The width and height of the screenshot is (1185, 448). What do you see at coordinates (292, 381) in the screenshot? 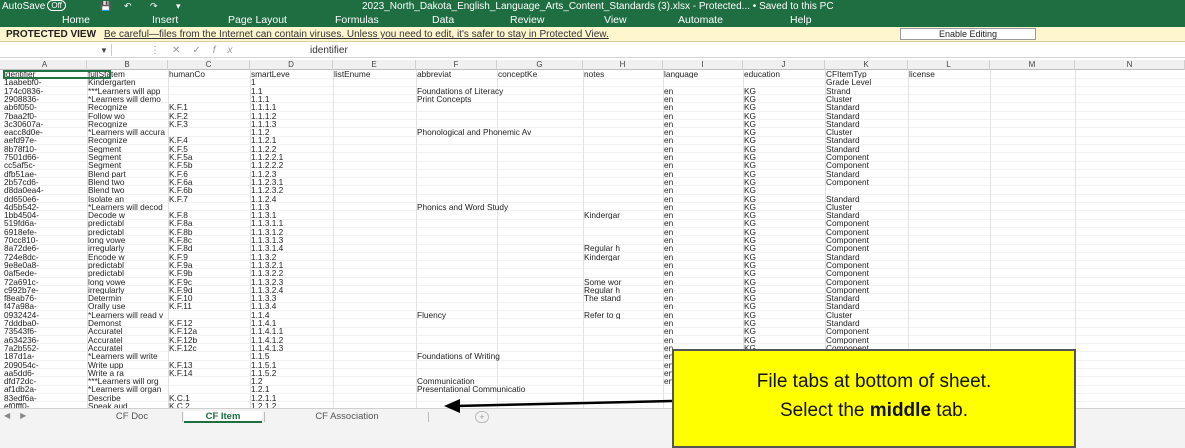
I see `cell-d: 1.2` at bounding box center [292, 381].